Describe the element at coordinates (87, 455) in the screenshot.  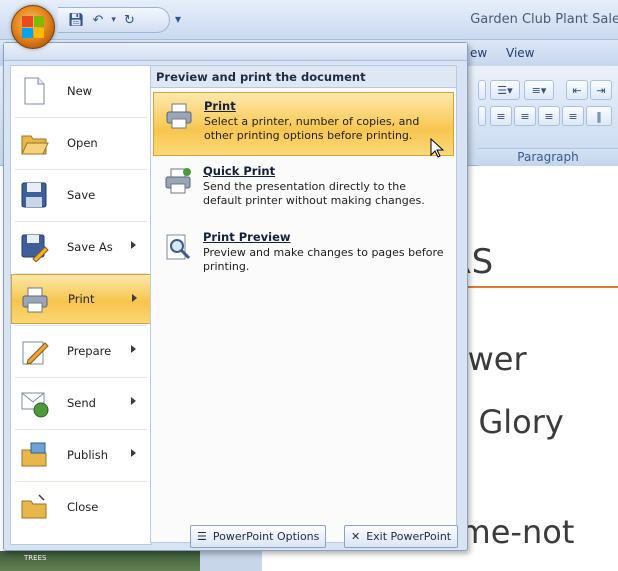
I see `menu-item-label: Publish` at that location.